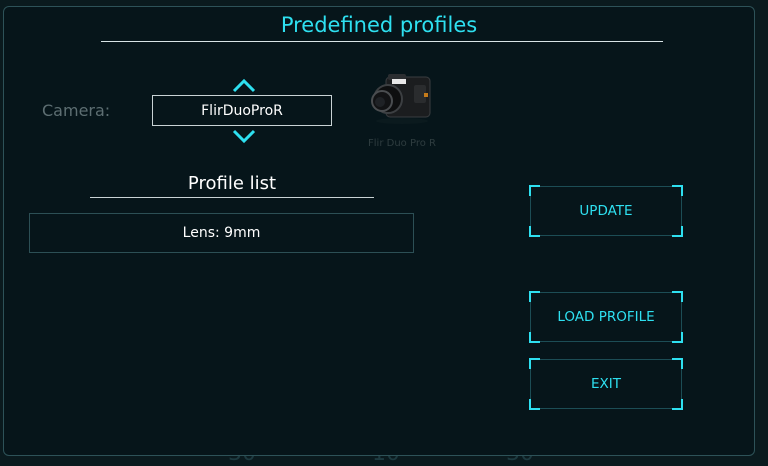  Describe the element at coordinates (379, 25) in the screenshot. I see `dialog-title: Predefined profiles` at that location.